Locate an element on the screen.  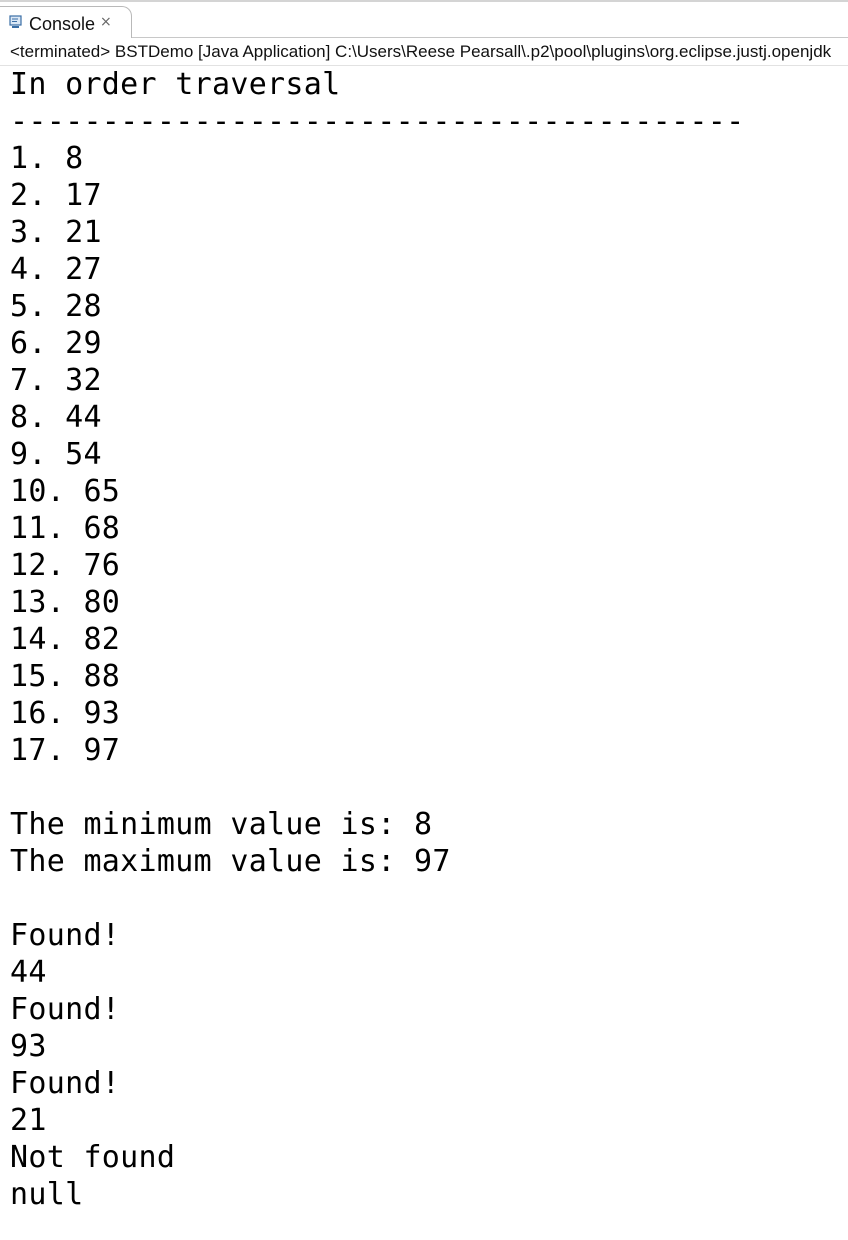
tab-console-label: Console is located at coordinates (62, 24).